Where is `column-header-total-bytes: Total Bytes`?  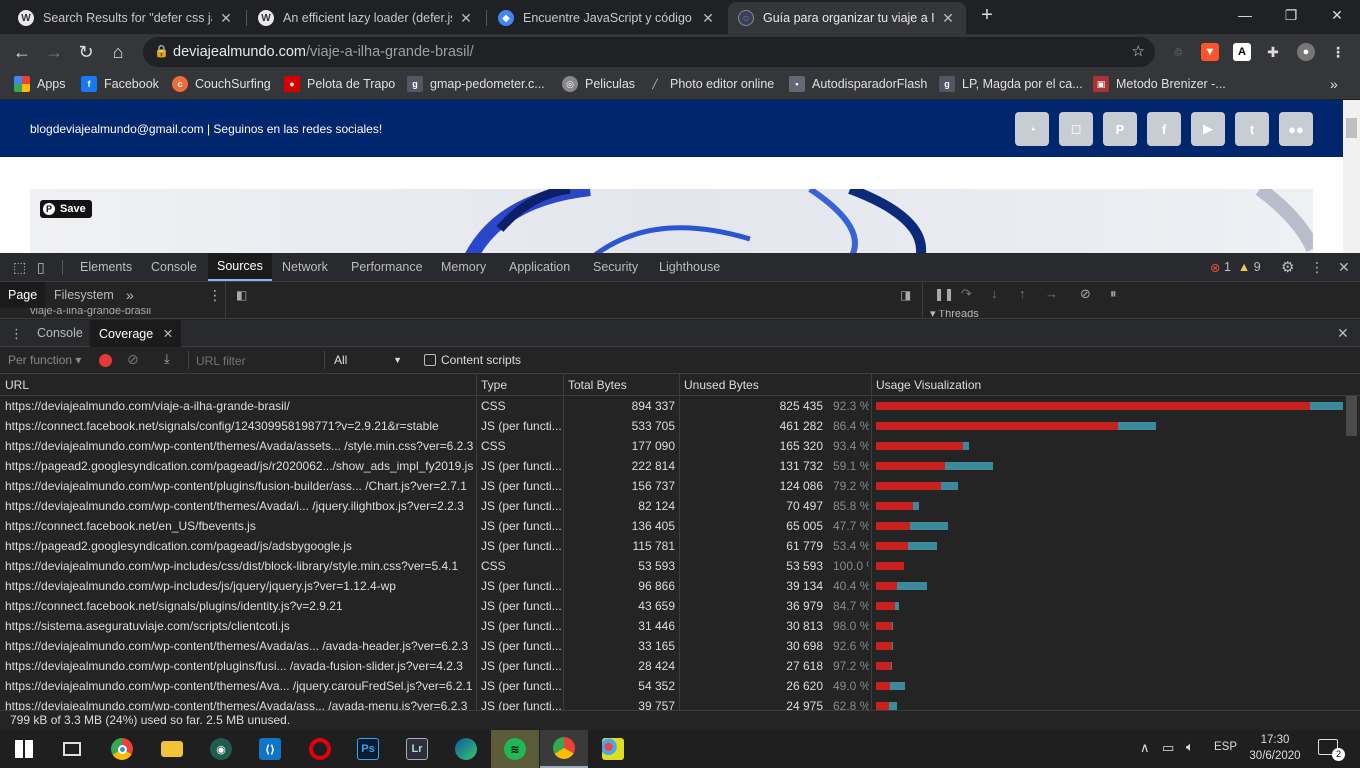 column-header-total-bytes: Total Bytes is located at coordinates (621, 385).